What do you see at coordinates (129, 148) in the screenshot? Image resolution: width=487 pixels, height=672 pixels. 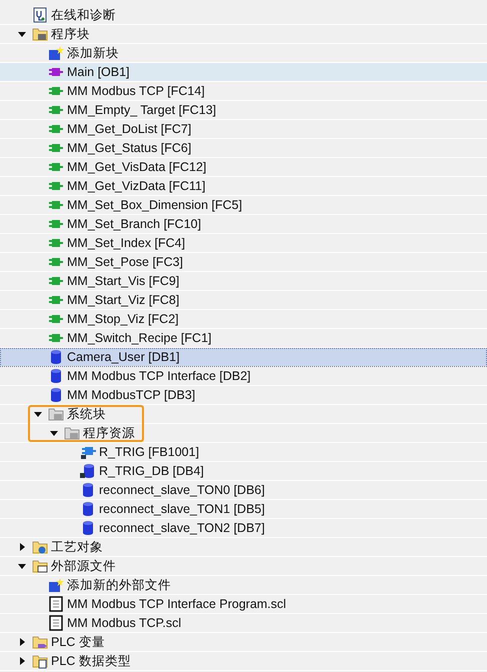 I see `item-label: MM_Get_Status [FC6]` at bounding box center [129, 148].